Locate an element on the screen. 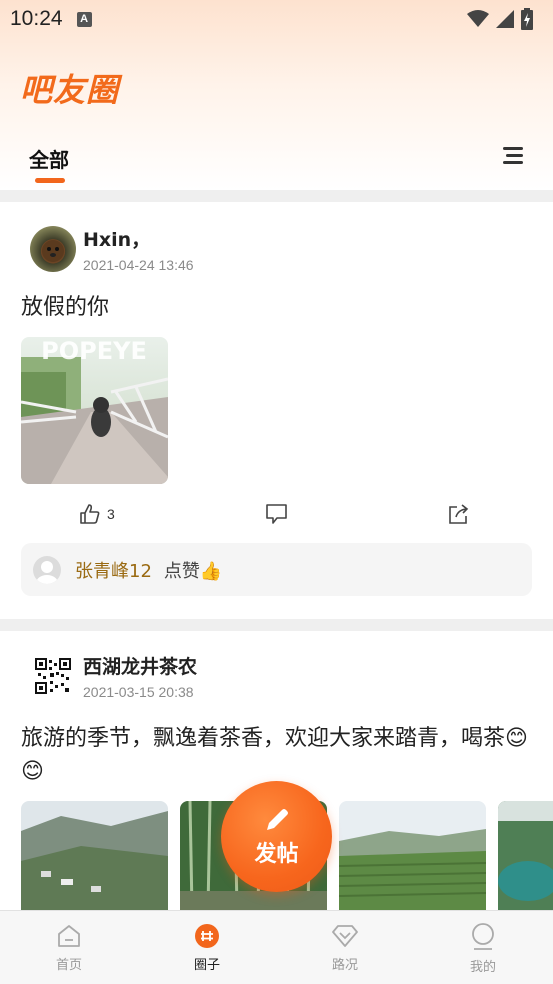 Image resolution: width=553 pixels, height=984 pixels. nav-circle: 圈子 is located at coordinates (207, 947).